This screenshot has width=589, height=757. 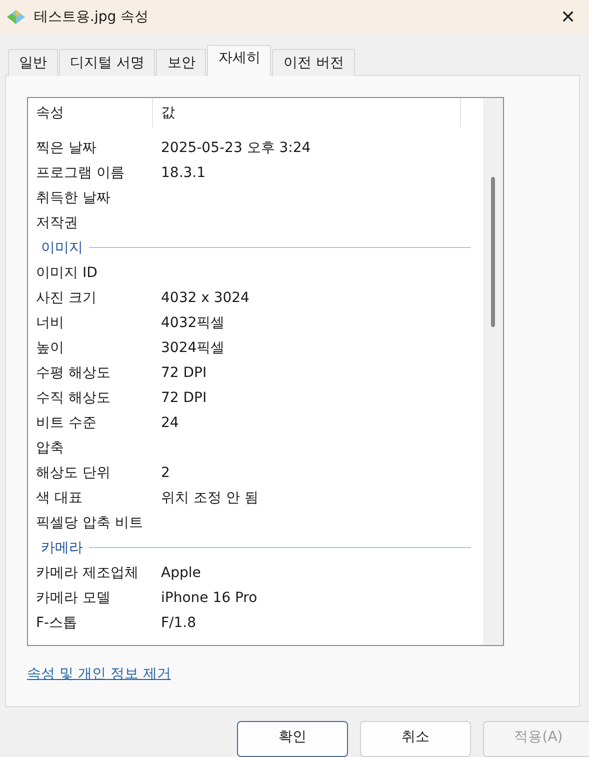 I want to click on property-name: 이미지 ID, so click(x=66, y=273).